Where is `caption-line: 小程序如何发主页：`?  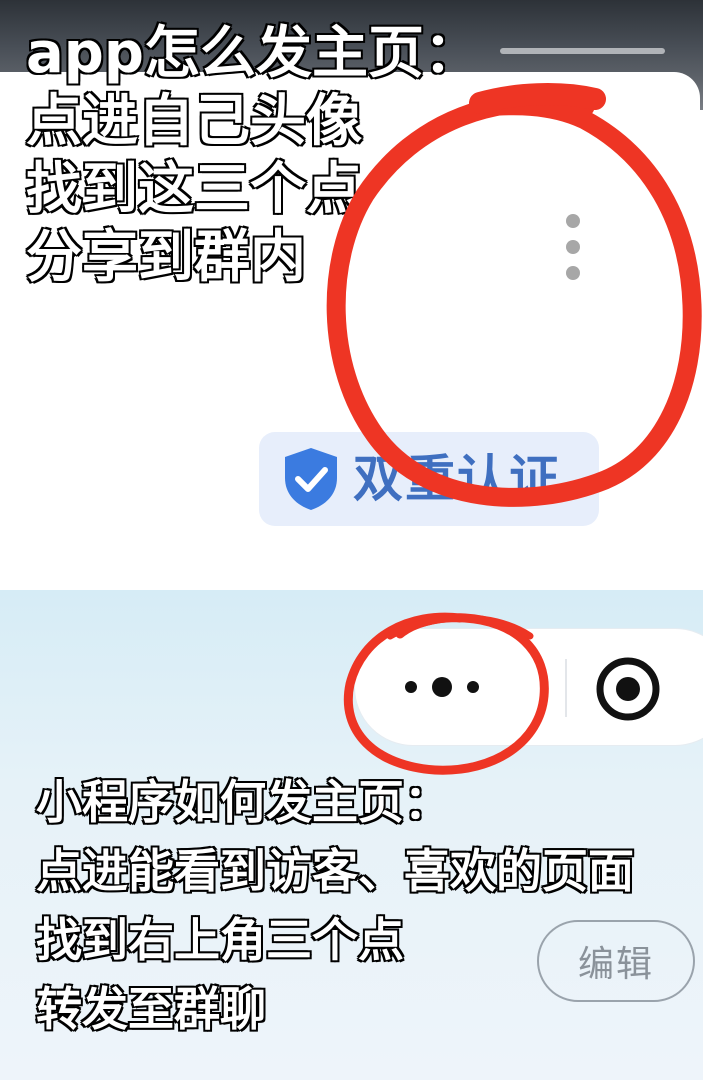
caption-line: 小程序如何发主页： is located at coordinates (243, 802).